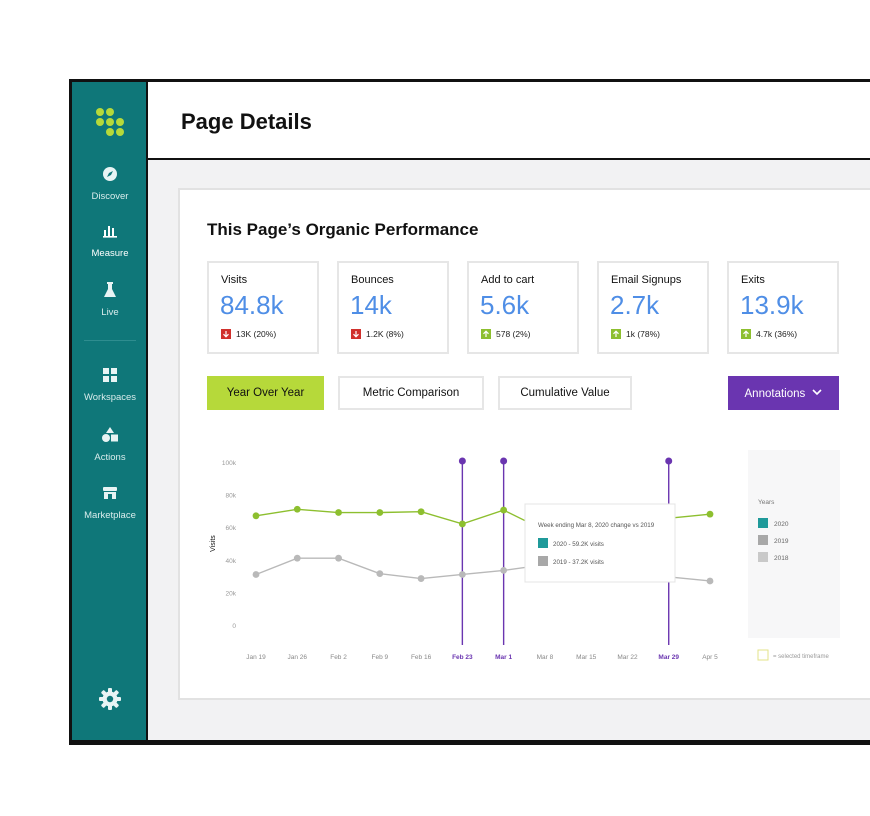 The image size is (870, 816). I want to click on metric-delta: 578 (2%), so click(506, 334).